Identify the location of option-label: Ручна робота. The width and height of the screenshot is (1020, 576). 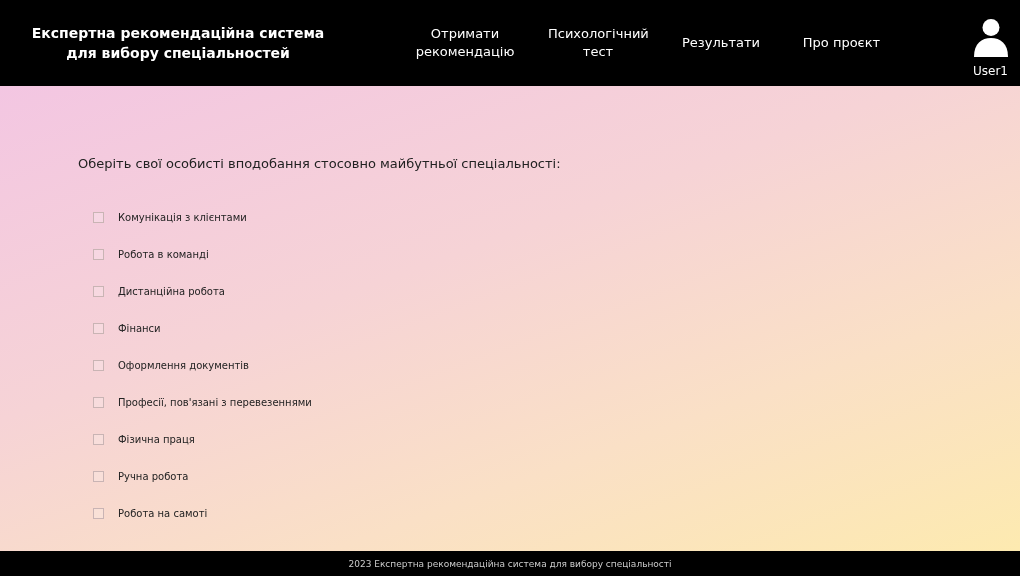
(153, 476).